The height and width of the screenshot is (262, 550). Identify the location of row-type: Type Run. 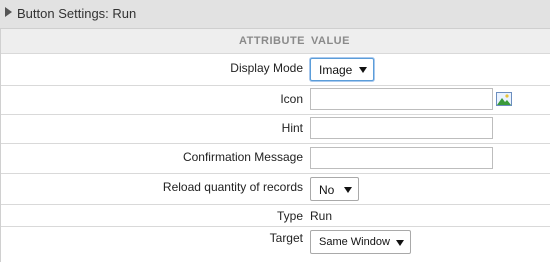
(275, 215).